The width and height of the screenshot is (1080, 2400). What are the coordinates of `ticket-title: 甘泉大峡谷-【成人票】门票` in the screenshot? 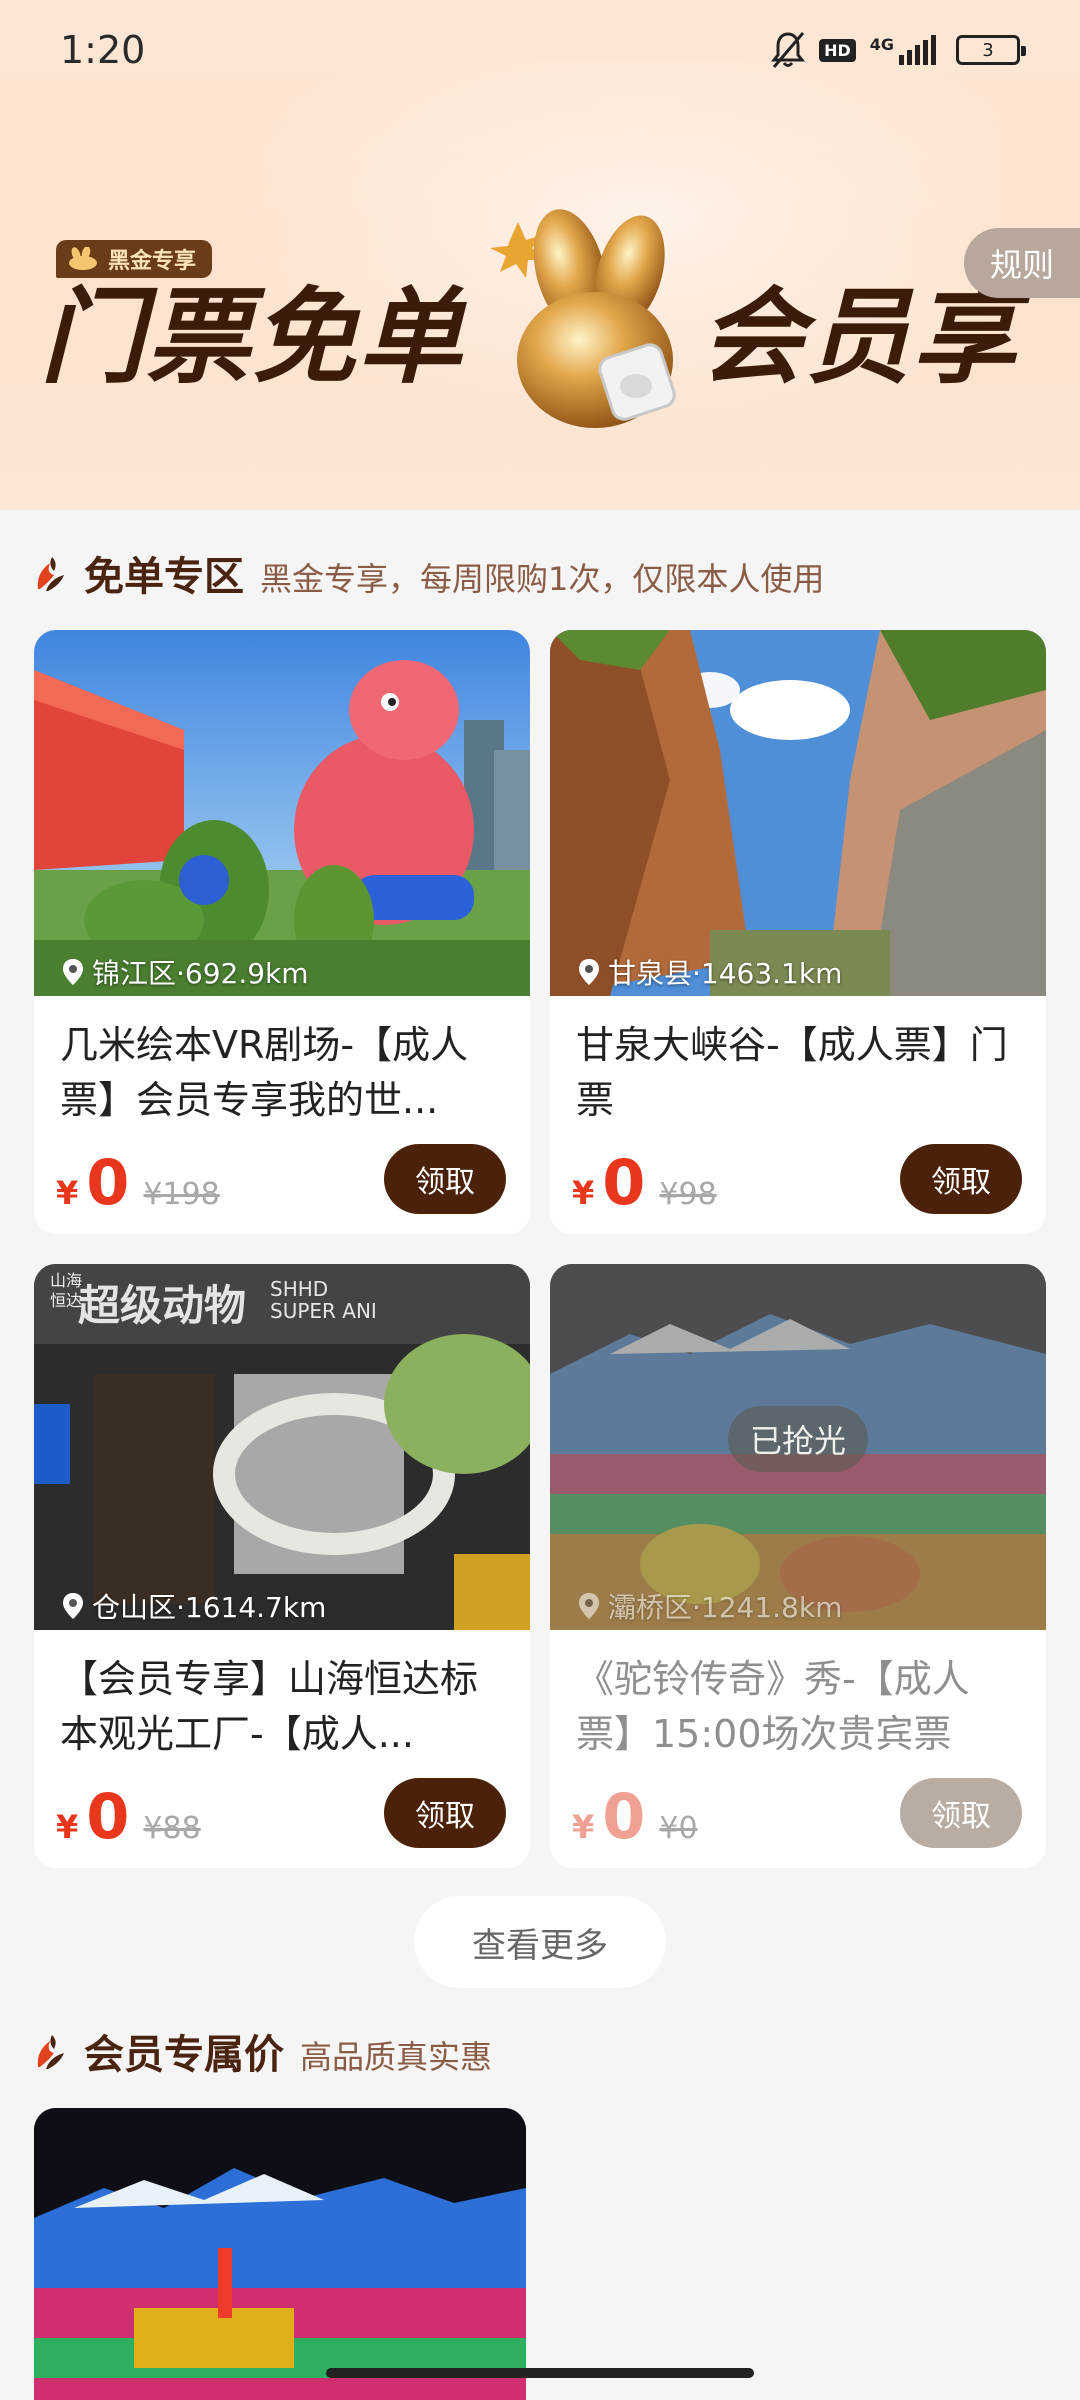 It's located at (792, 1072).